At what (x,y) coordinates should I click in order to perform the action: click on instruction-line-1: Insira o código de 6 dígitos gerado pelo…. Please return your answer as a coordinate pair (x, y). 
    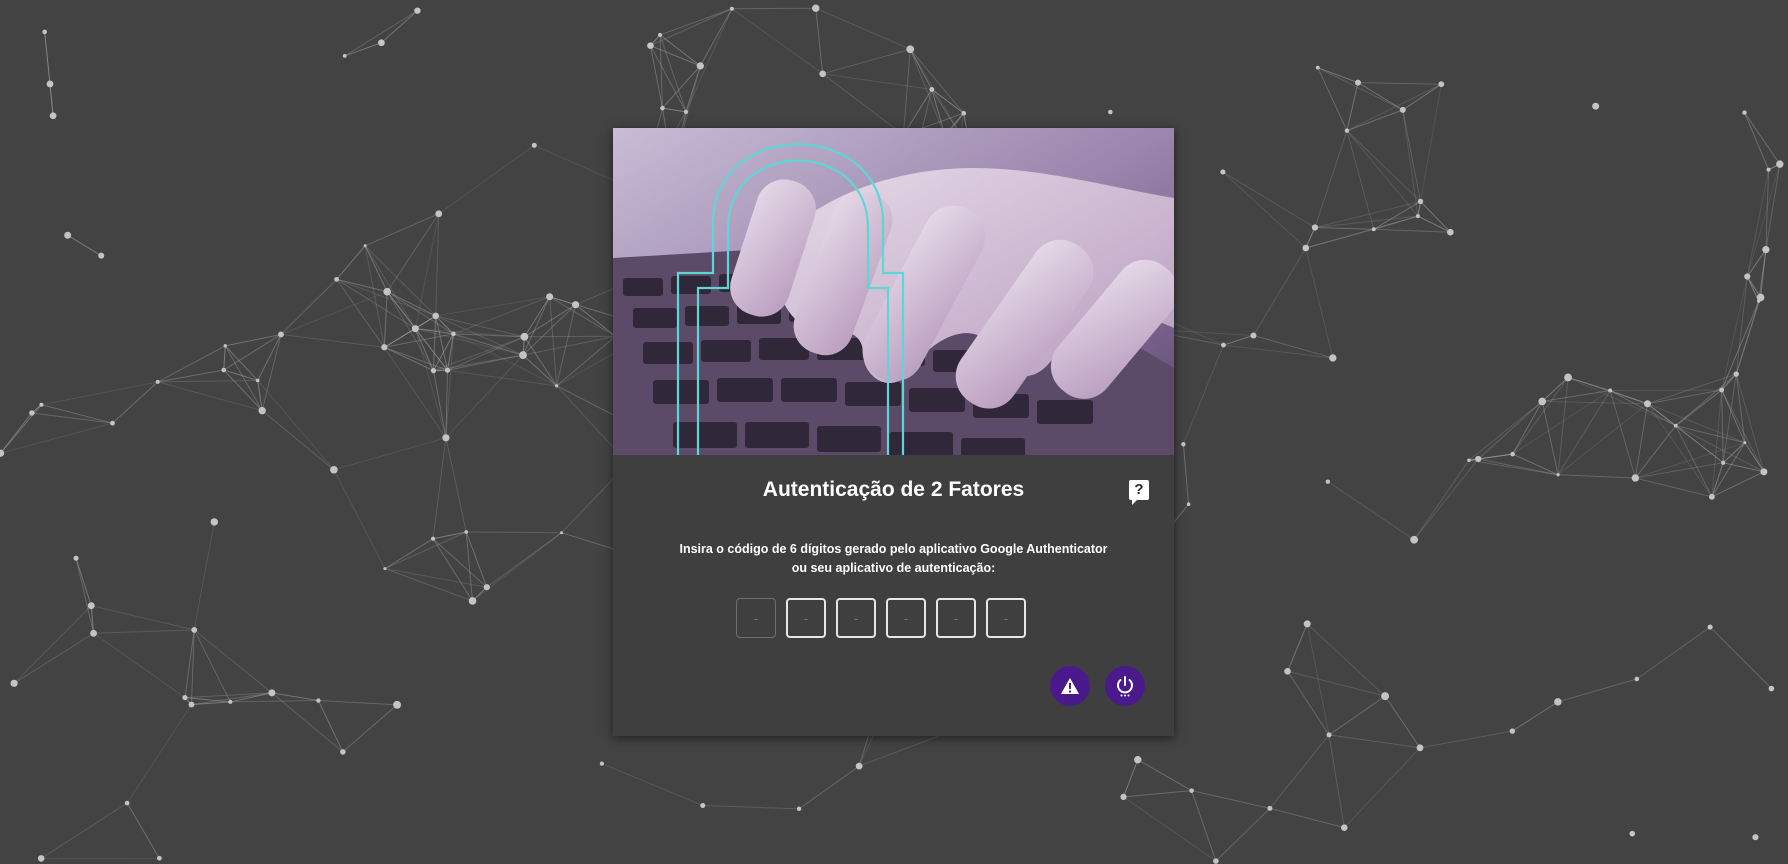
    Looking at the image, I should click on (893, 549).